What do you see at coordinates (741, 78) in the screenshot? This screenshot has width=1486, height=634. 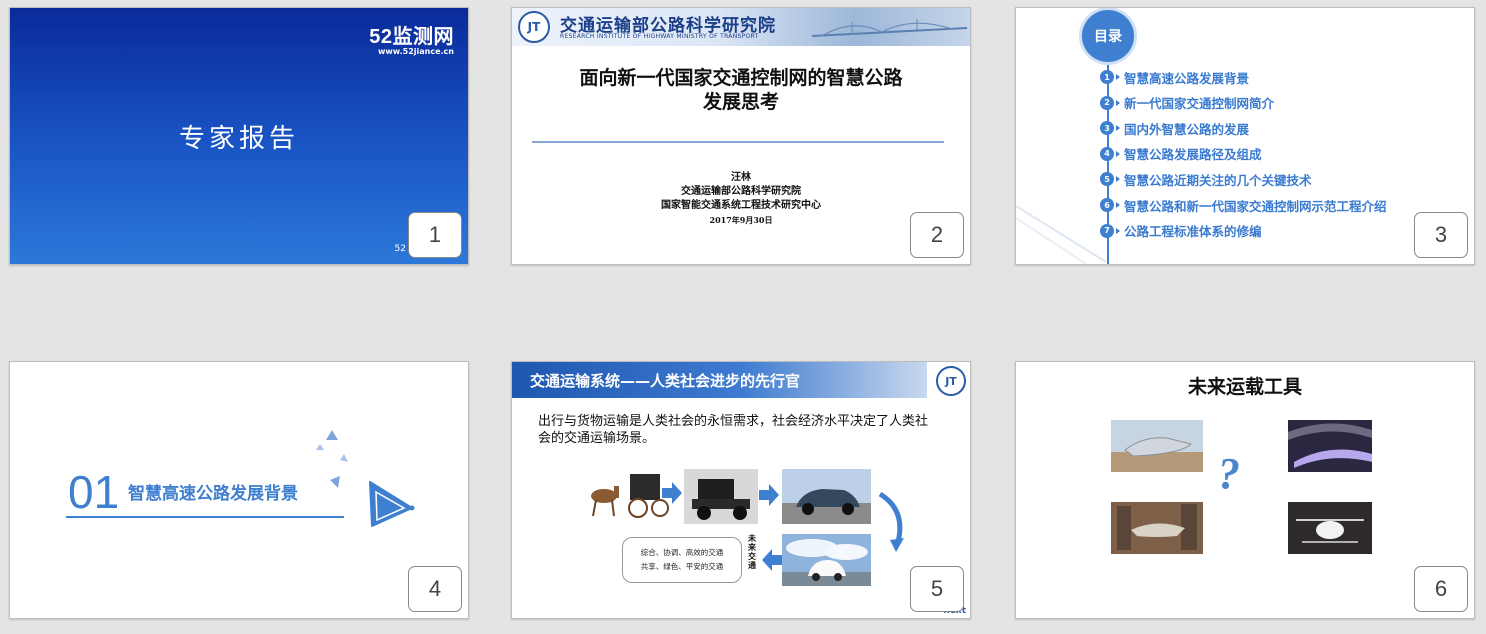 I see `title-line-1: 面向新一代国家交通控制网的智慧公路` at bounding box center [741, 78].